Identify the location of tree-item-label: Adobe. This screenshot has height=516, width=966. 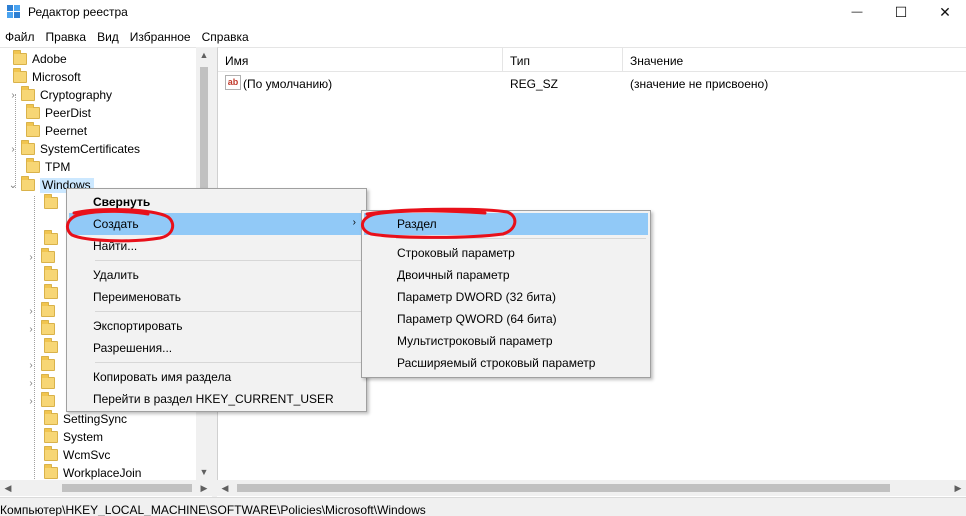
(49, 59).